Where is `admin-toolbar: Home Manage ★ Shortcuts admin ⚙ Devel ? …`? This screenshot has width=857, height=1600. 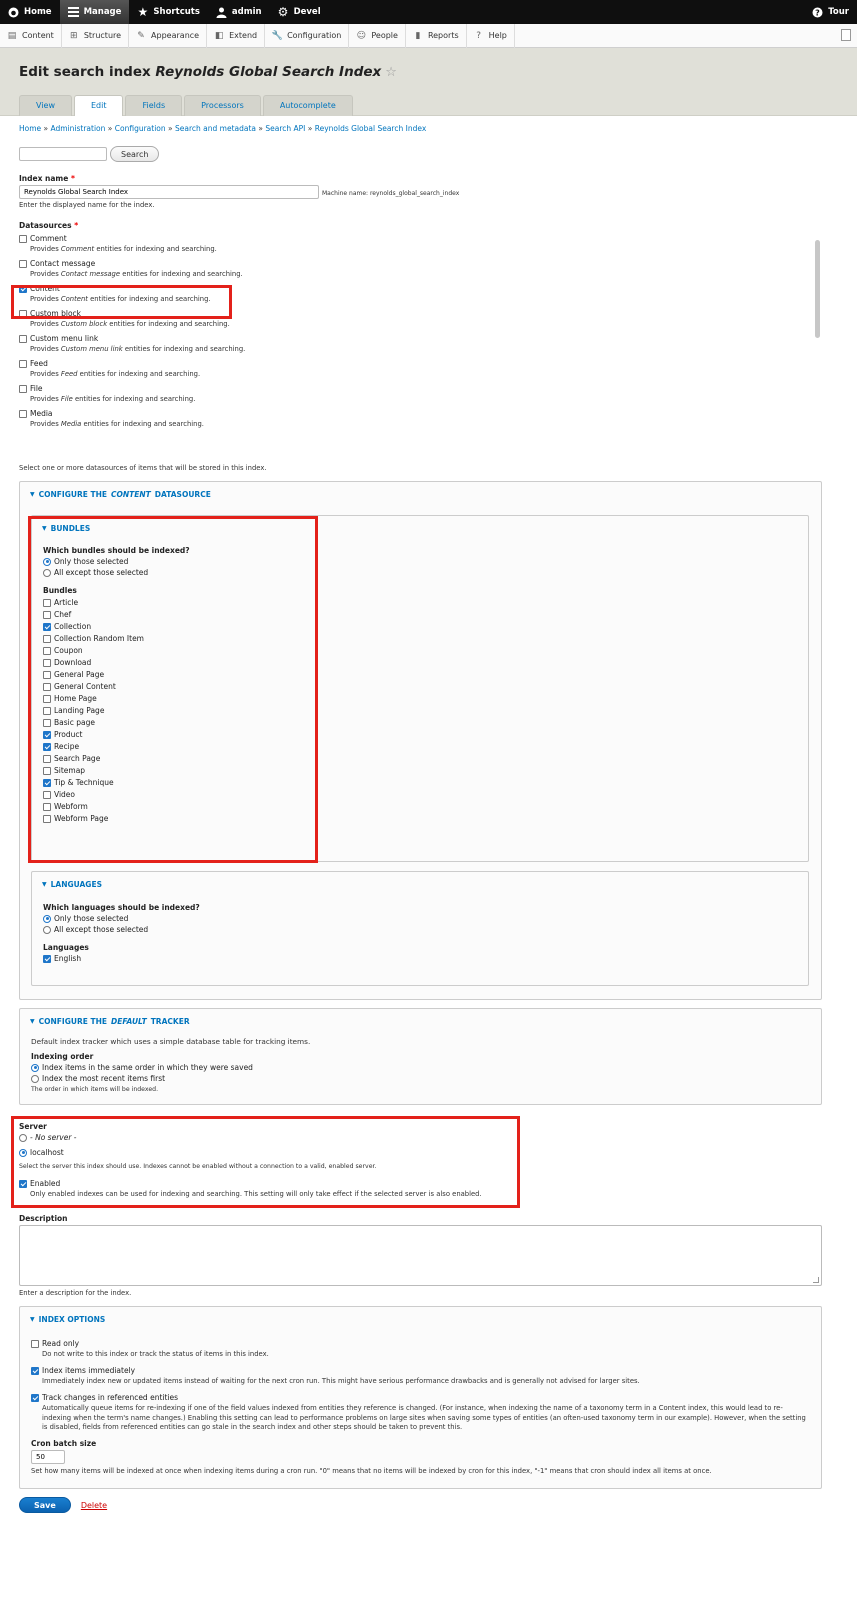 admin-toolbar: Home Manage ★ Shortcuts admin ⚙ Devel ? … is located at coordinates (428, 12).